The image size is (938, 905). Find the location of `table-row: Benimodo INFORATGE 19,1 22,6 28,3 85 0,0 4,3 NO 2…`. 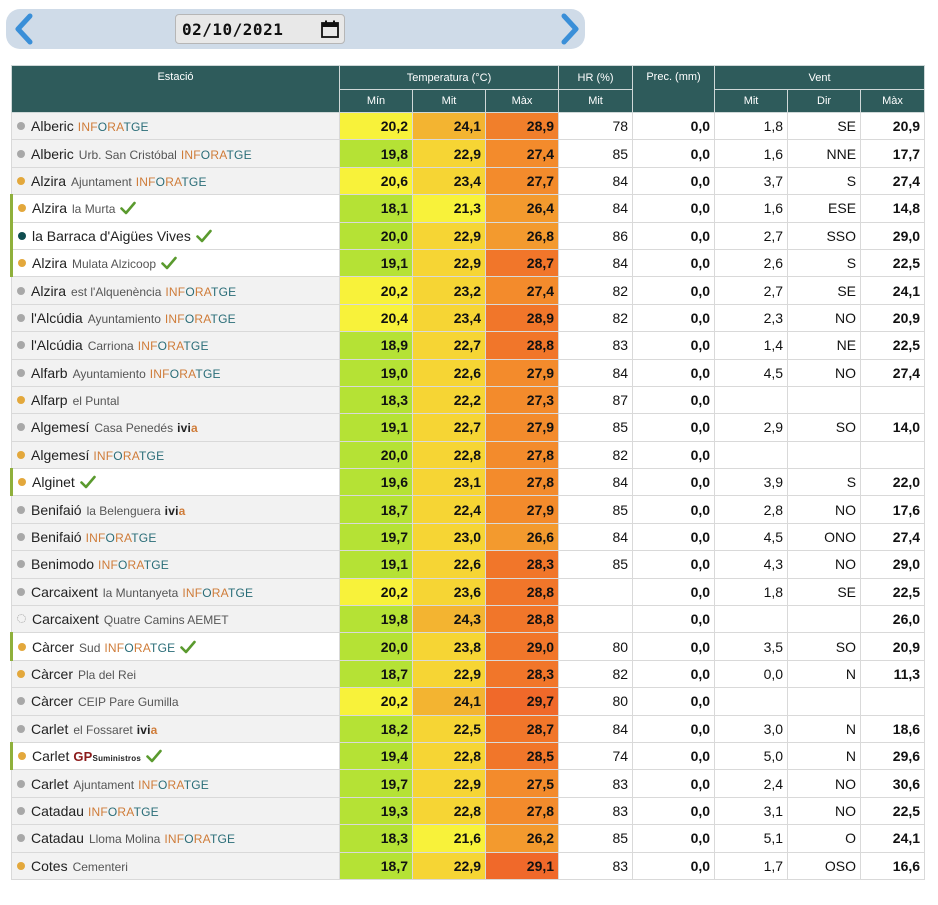

table-row: Benimodo INFORATGE 19,1 22,6 28,3 85 0,0 4,3 NO 2… is located at coordinates (468, 564).